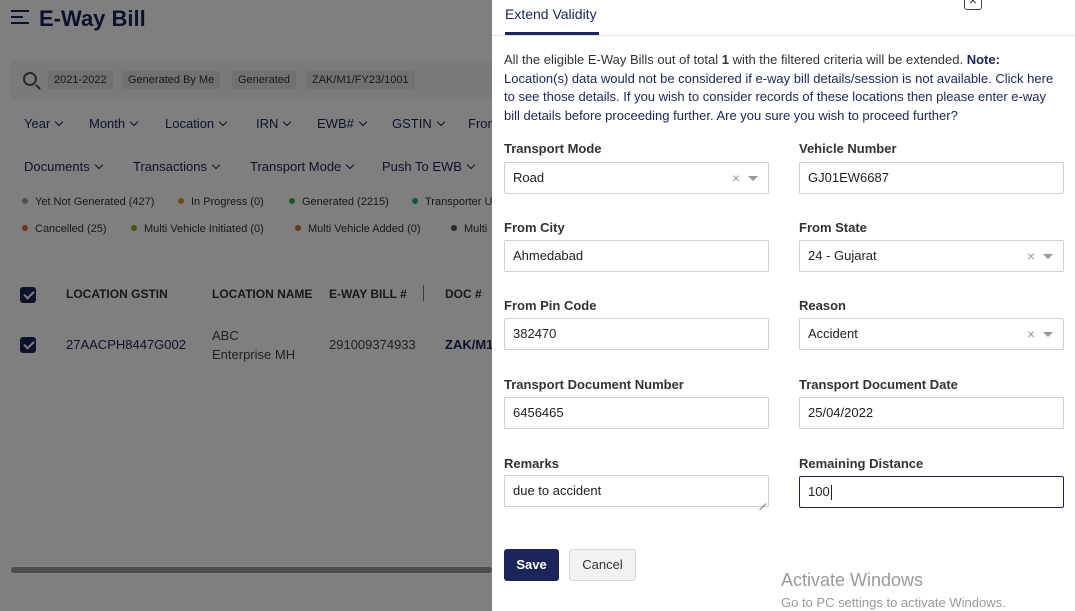 The width and height of the screenshot is (1075, 611). What do you see at coordinates (368, 294) in the screenshot?
I see `column-header-ewb: E-WAY BILL #` at bounding box center [368, 294].